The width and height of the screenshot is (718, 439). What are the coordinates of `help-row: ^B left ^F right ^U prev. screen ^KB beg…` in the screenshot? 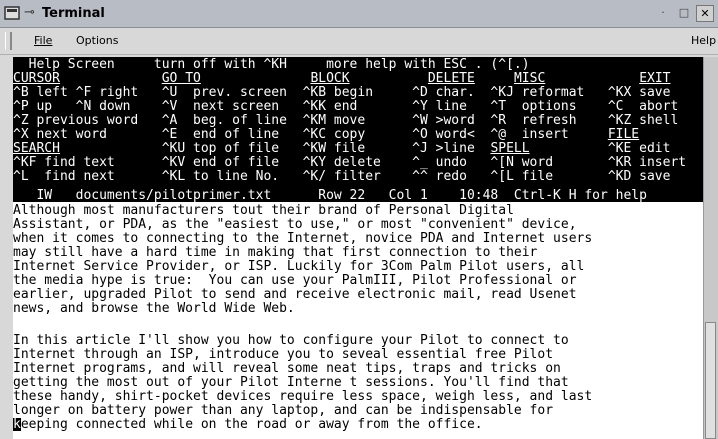 It's located at (342, 92).